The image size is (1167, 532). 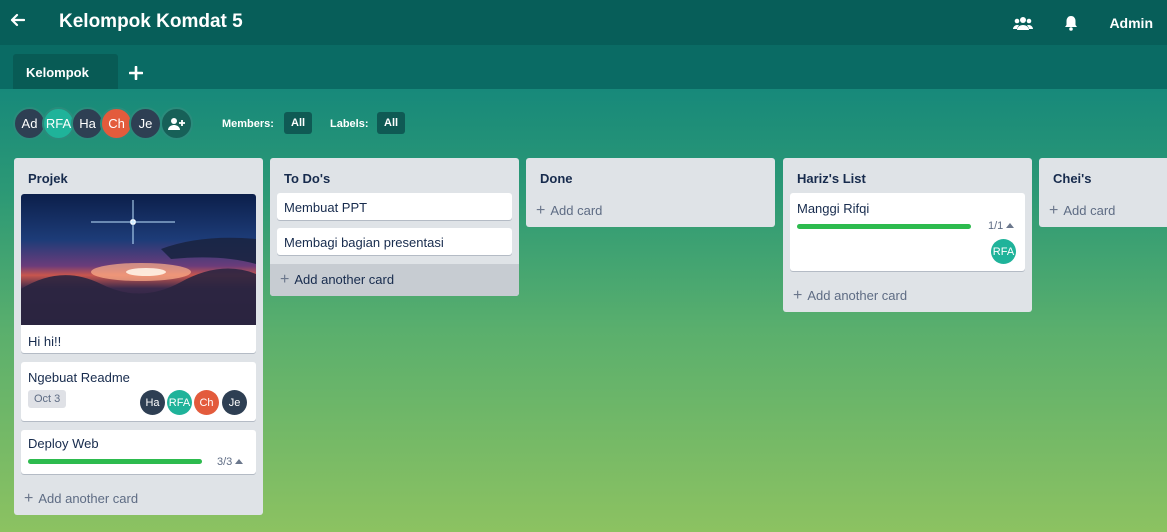 I want to click on card-title: Membagi bagian presentasi, so click(x=364, y=242).